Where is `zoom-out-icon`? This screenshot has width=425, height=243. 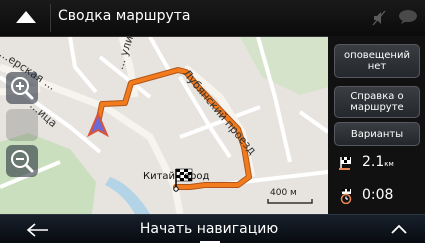
zoom-out-icon is located at coordinates (22, 161).